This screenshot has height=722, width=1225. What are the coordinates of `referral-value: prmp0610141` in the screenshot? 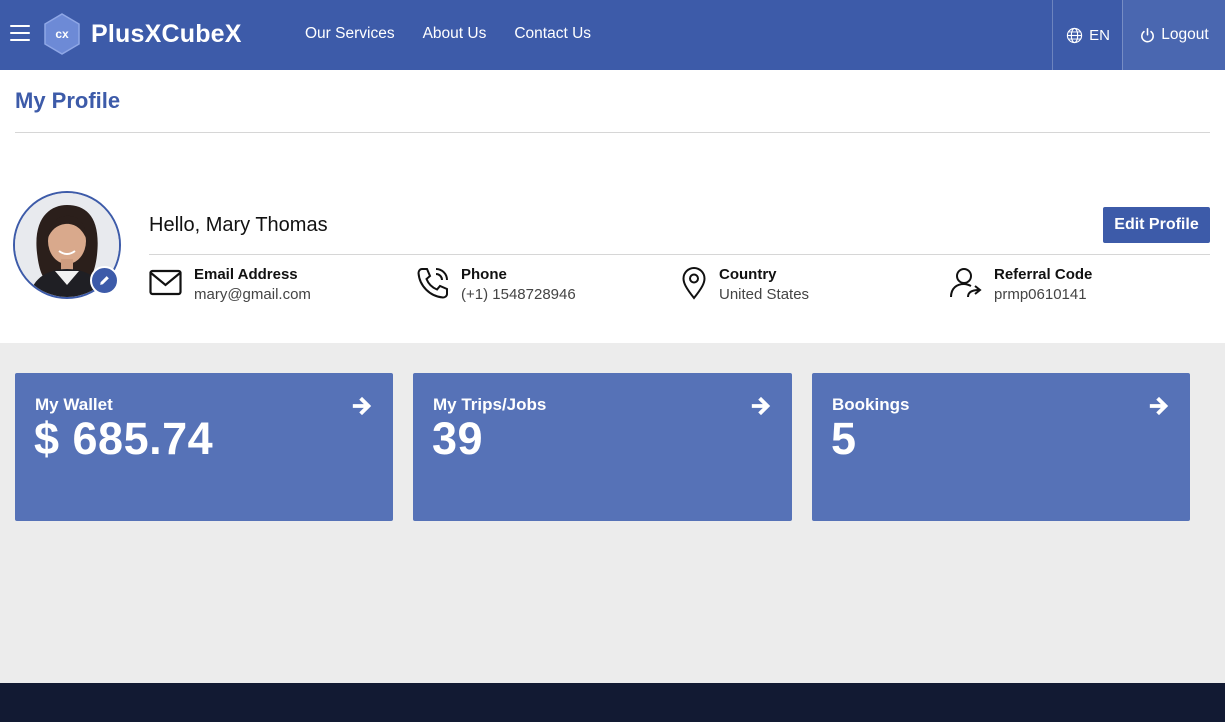 It's located at (1040, 294).